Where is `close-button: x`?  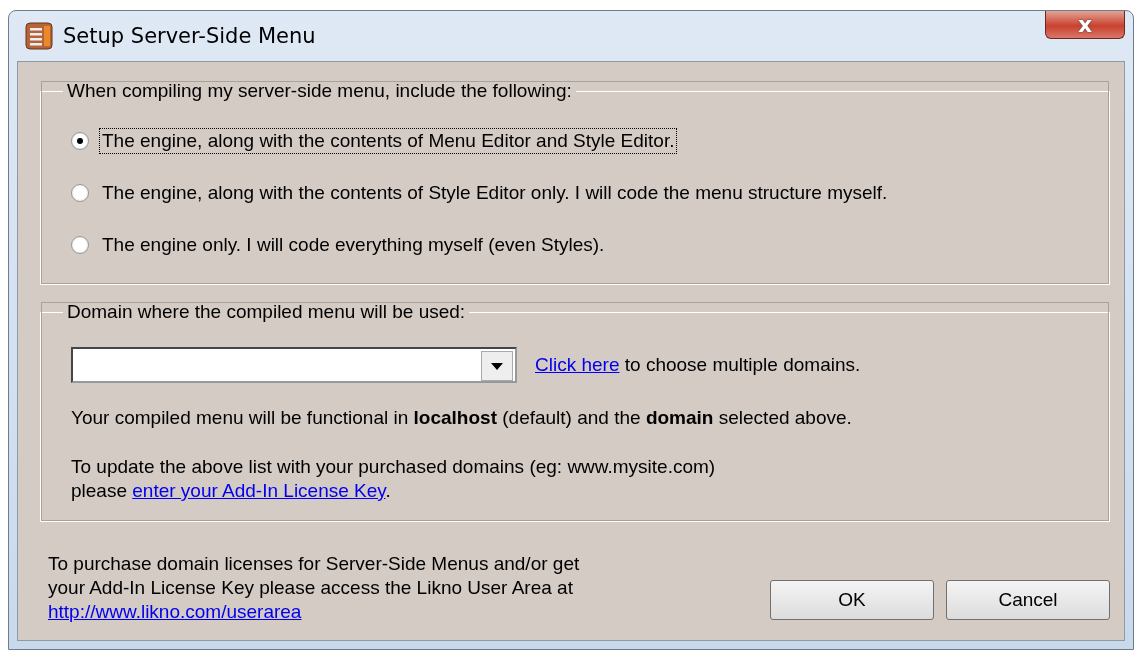 close-button: x is located at coordinates (1085, 25).